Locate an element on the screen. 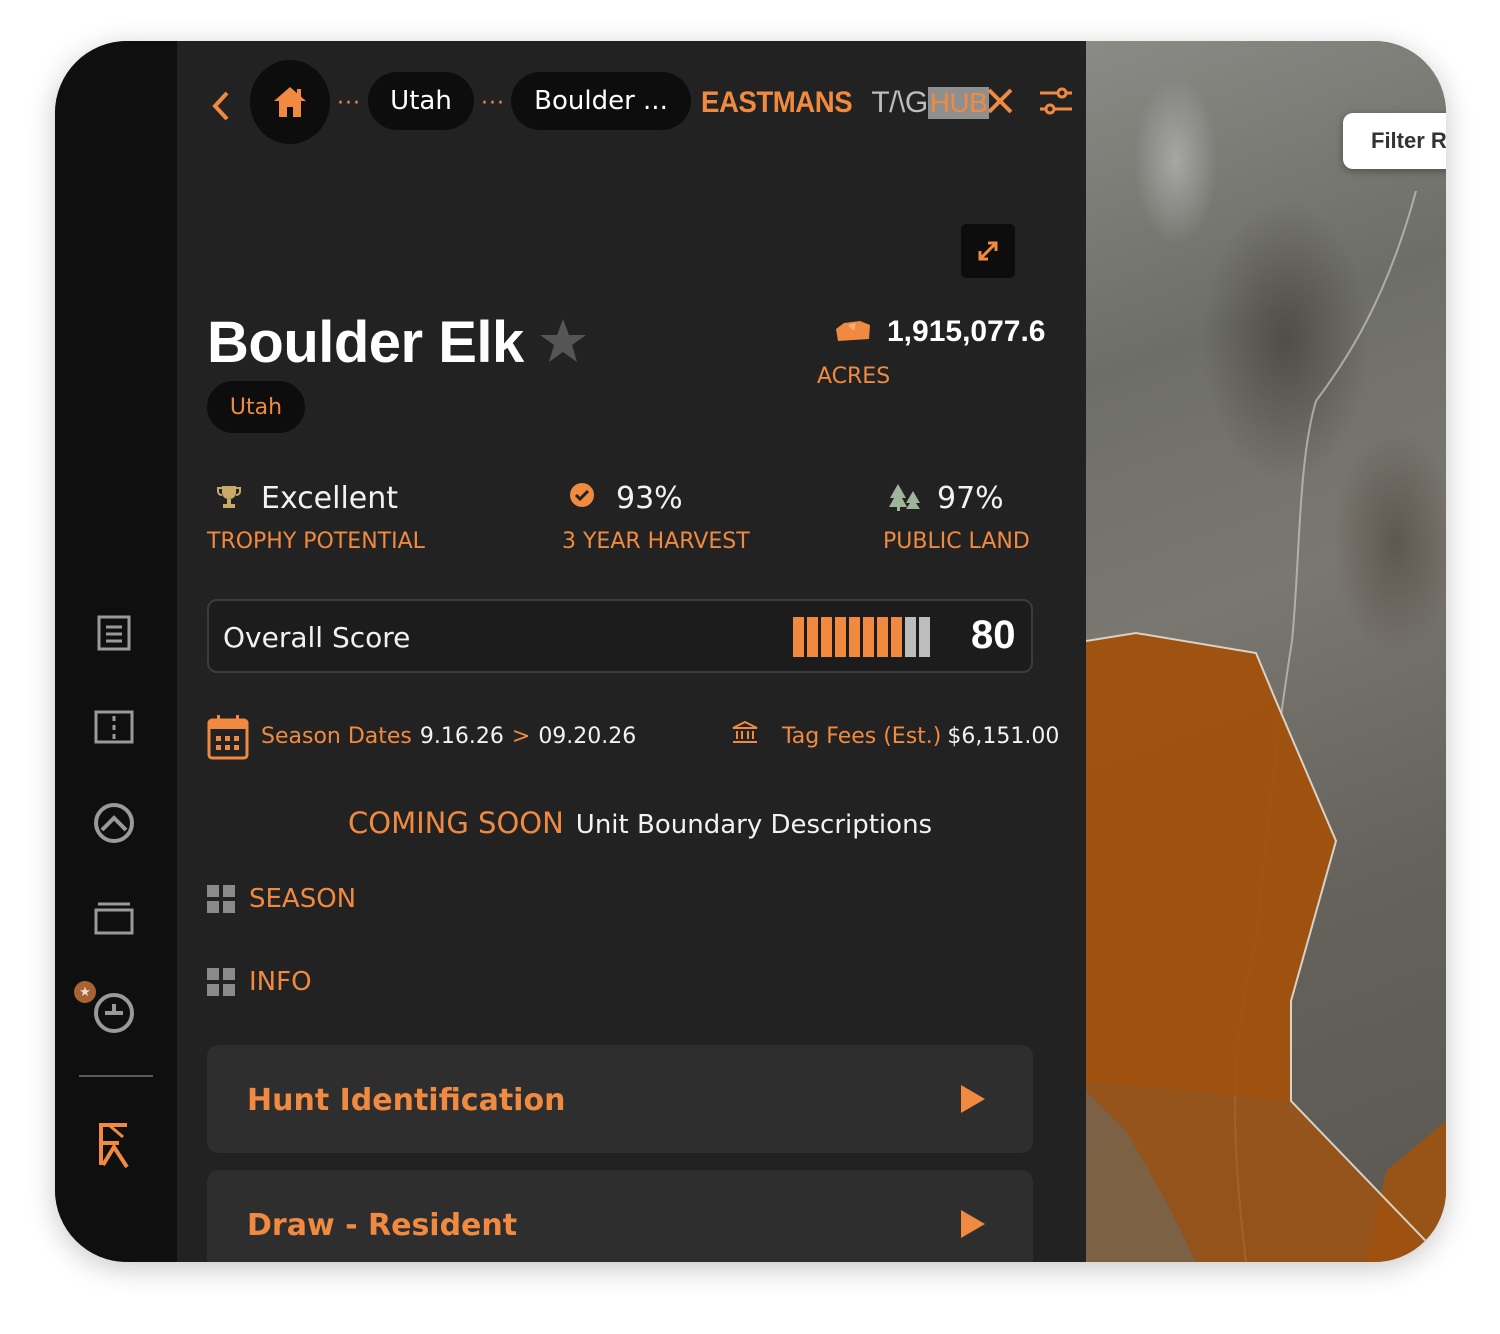 This screenshot has width=1500, height=1334. rail-divider is located at coordinates (116, 1076).